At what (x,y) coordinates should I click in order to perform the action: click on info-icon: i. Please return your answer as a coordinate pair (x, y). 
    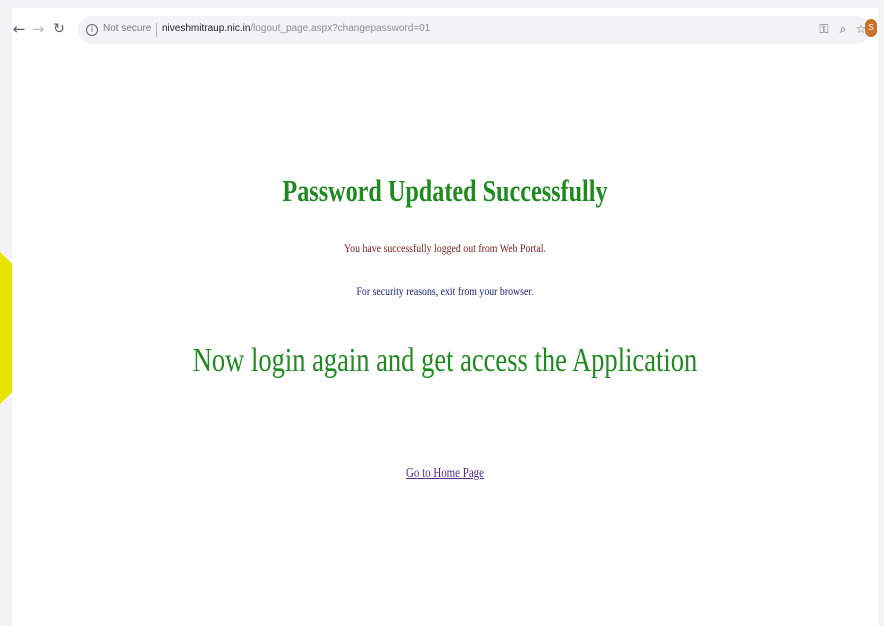
    Looking at the image, I should click on (92, 30).